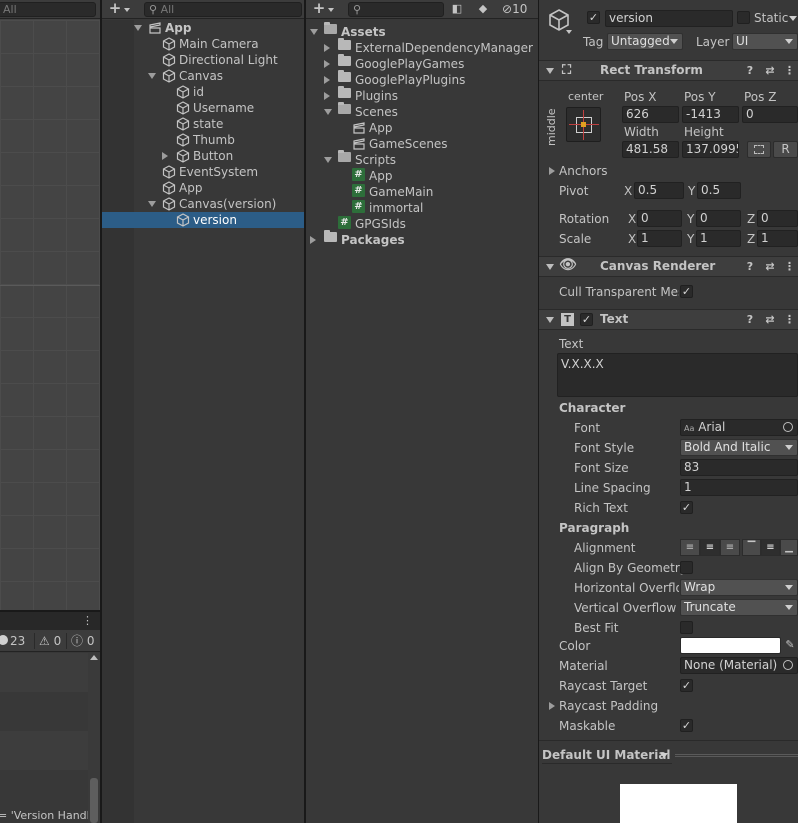  I want to click on layer-dropdown: UI, so click(765, 41).